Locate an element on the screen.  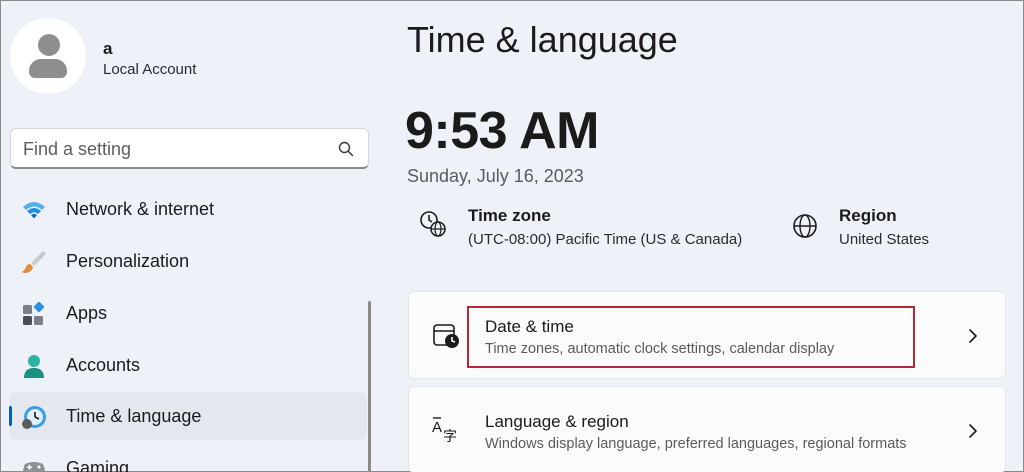
search-icon is located at coordinates (346, 149).